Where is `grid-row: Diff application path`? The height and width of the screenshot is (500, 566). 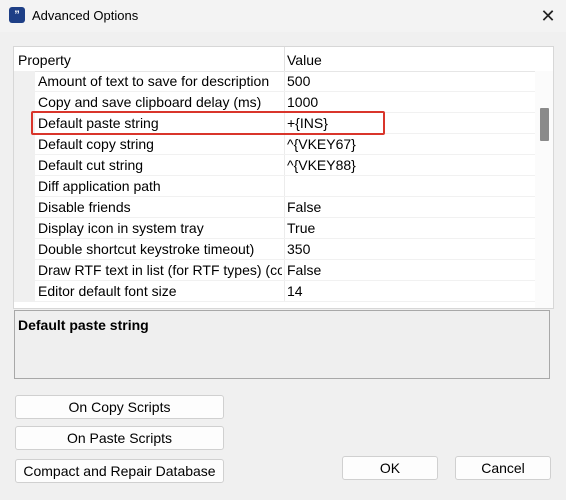 grid-row: Diff application path is located at coordinates (274, 186).